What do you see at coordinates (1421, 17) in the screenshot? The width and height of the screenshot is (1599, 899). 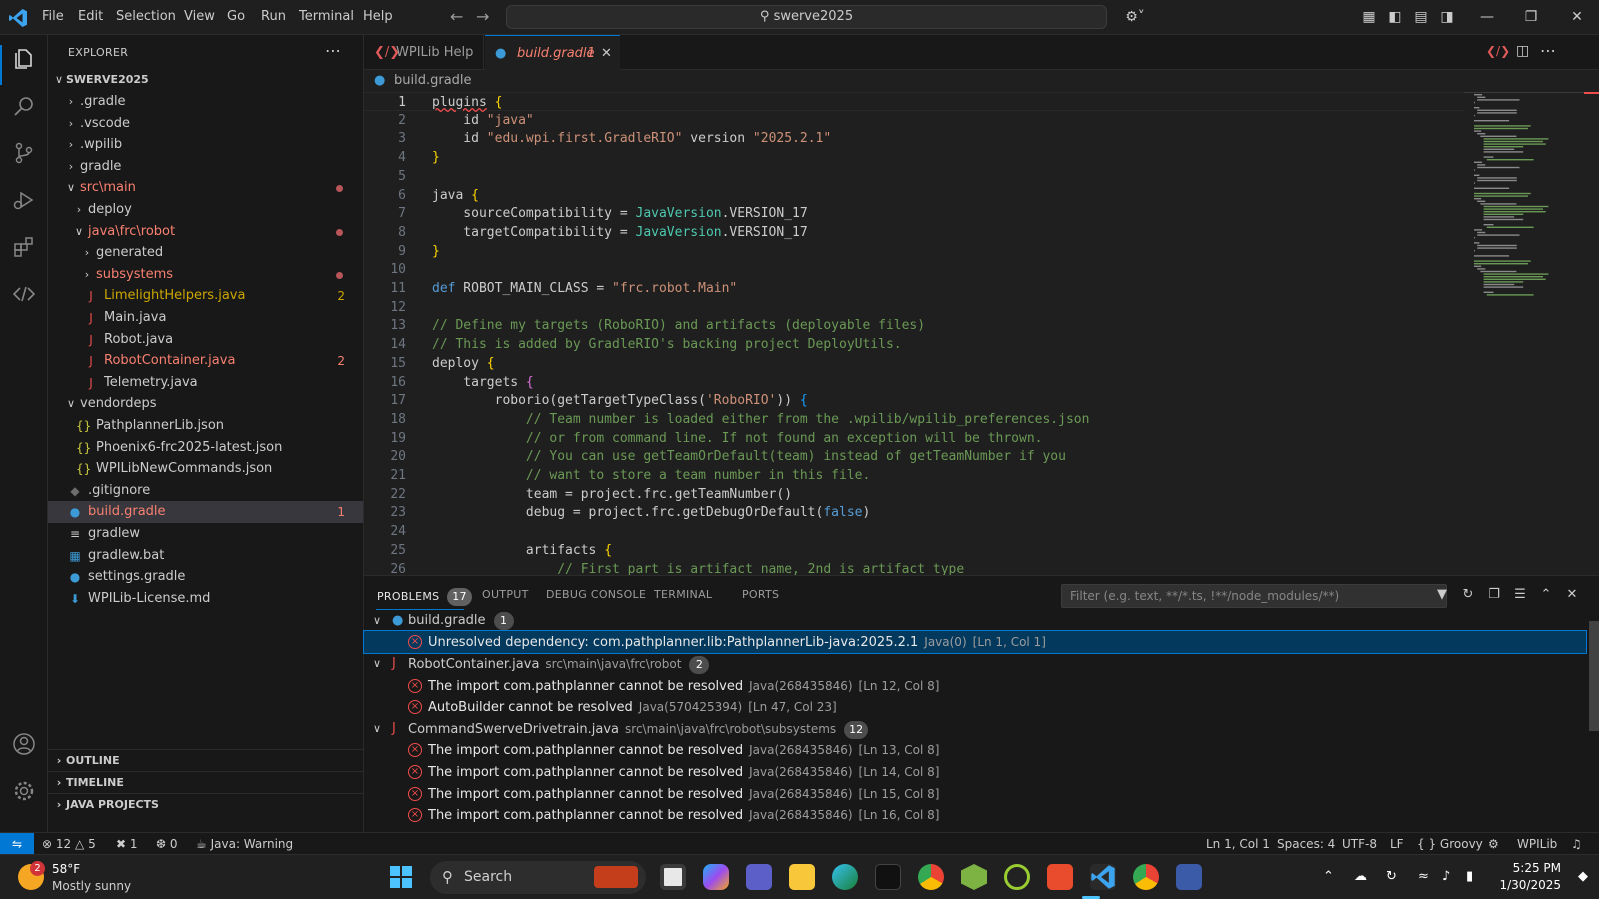 I see `toggle-panel-icon: ▤` at bounding box center [1421, 17].